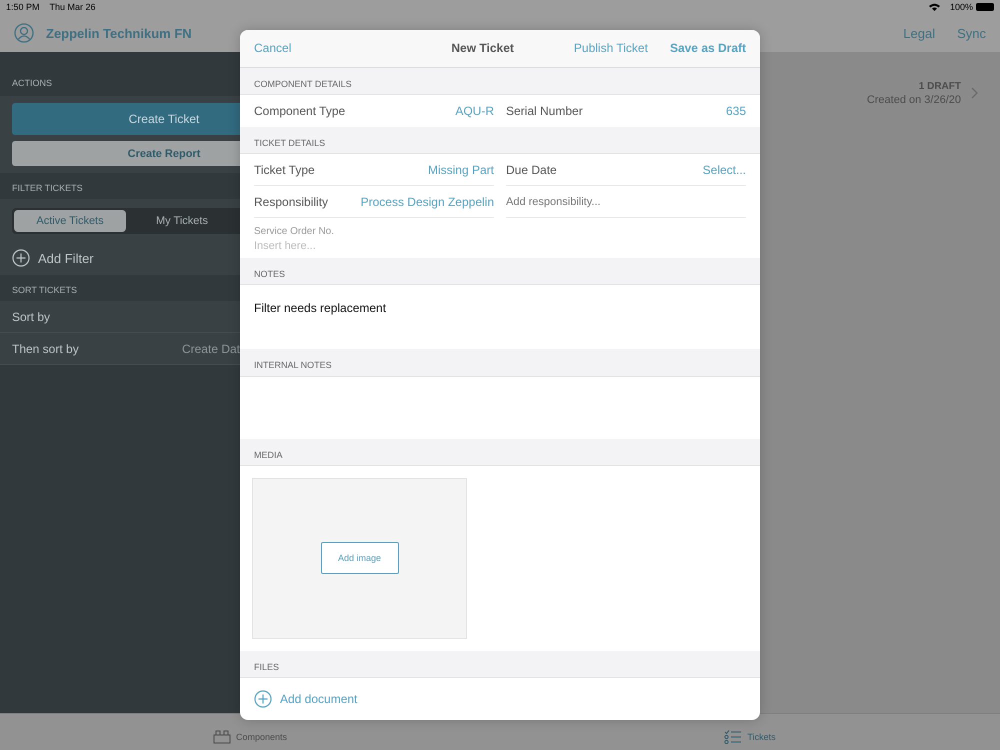 This screenshot has height=750, width=1000. Describe the element at coordinates (427, 201) in the screenshot. I see `field-value: Process Design Zeppelin` at that location.